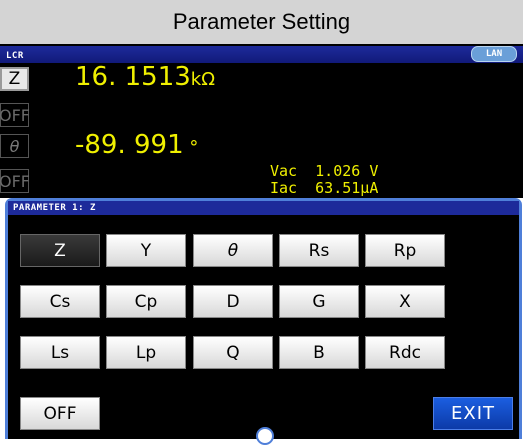 The image size is (523, 445). I want to click on mode-label: LCR, so click(15, 56).